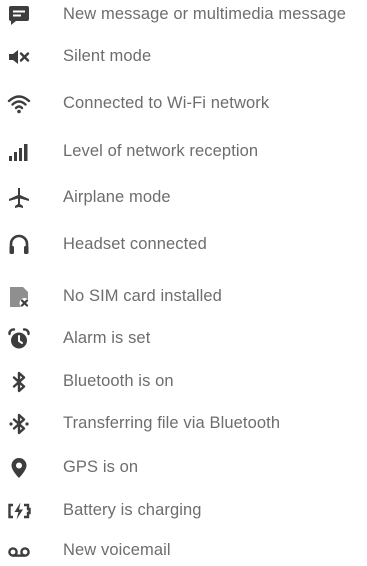  I want to click on legend-row-headset: Headset connected, so click(183, 245).